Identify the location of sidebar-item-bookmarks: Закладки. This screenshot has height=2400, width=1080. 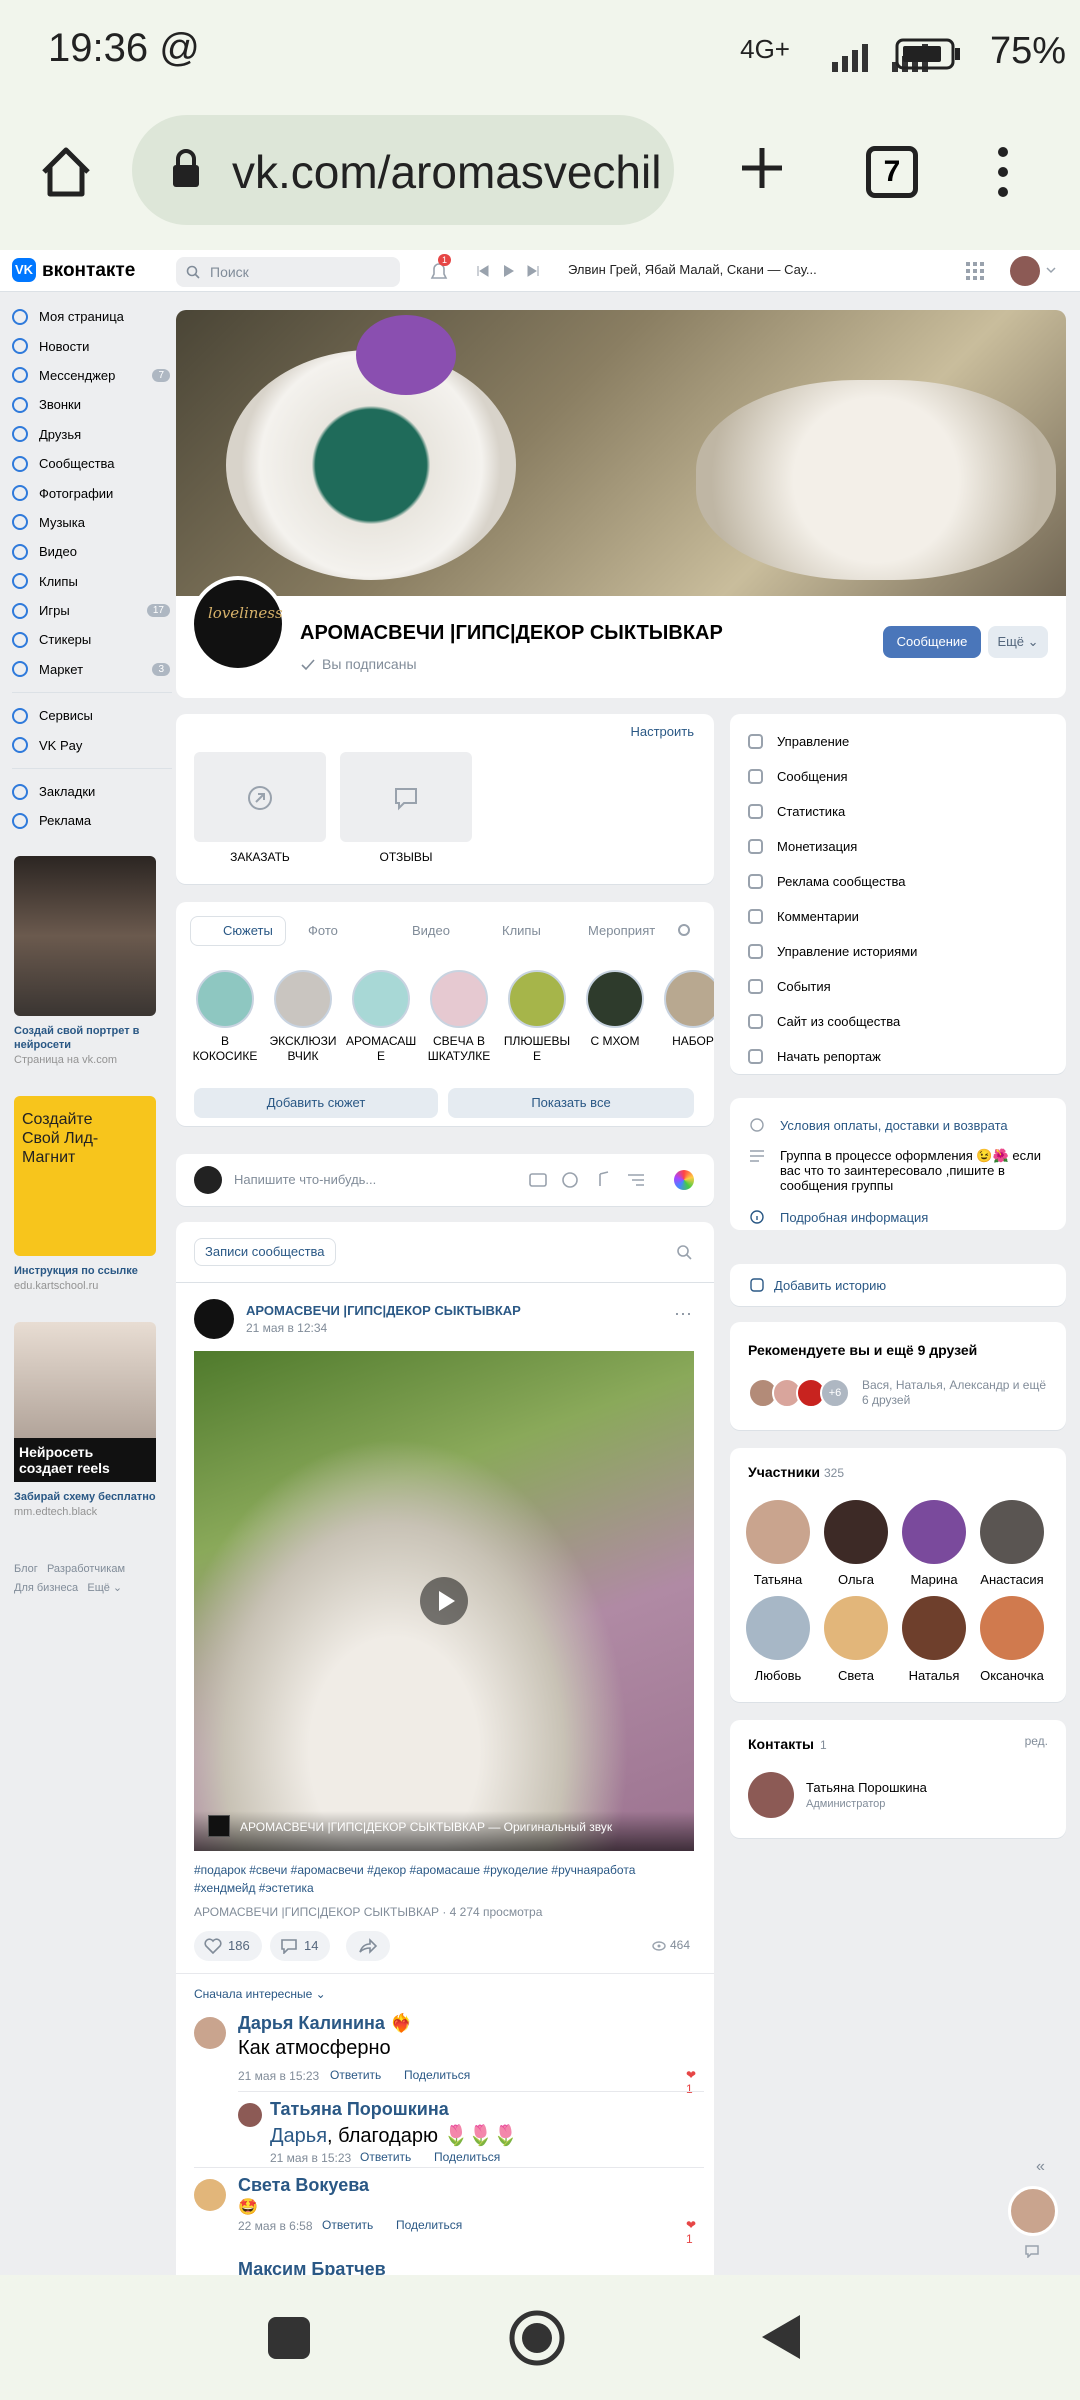
(92, 791).